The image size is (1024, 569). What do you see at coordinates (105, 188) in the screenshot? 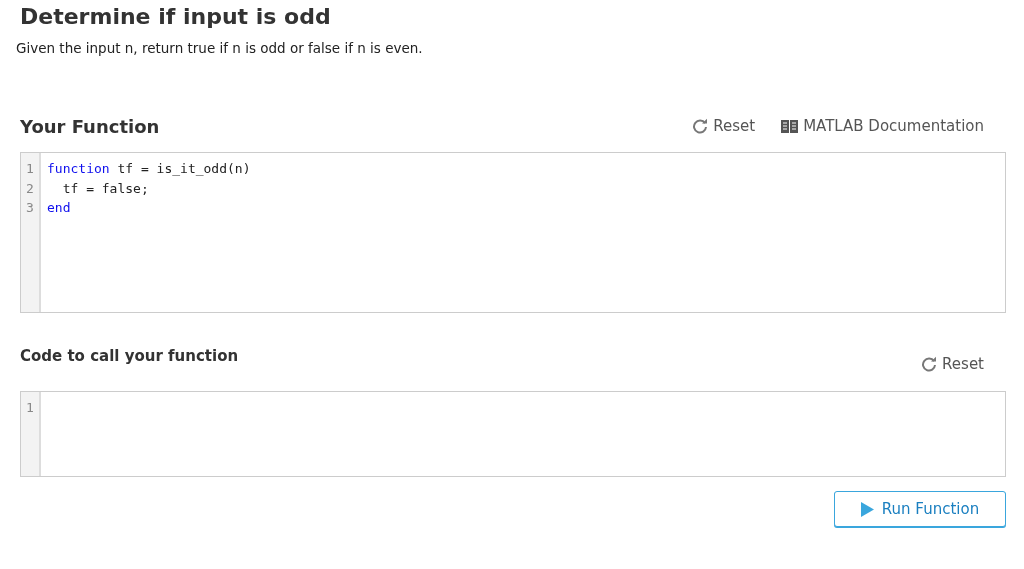
I see `code-line: tf = false;` at bounding box center [105, 188].